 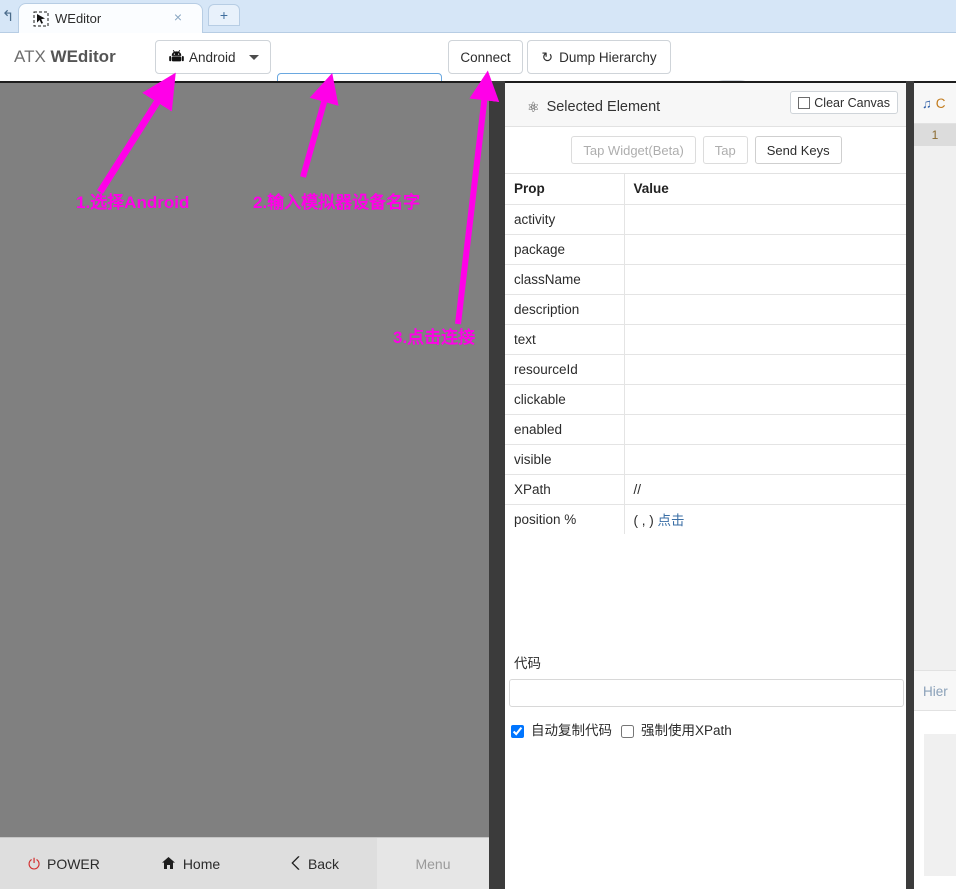 I want to click on force-xpath-checkbox, so click(x=627, y=731).